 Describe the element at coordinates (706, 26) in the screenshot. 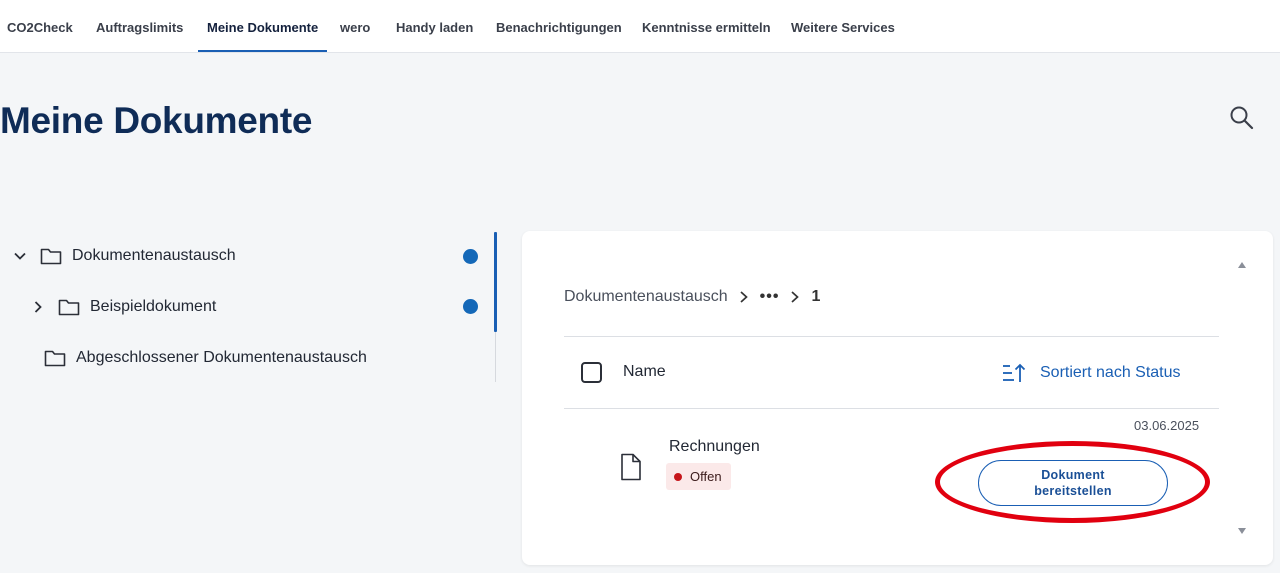

I see `tab-kenntnisse-ermitteln: Kenntnisse ermitteln` at that location.